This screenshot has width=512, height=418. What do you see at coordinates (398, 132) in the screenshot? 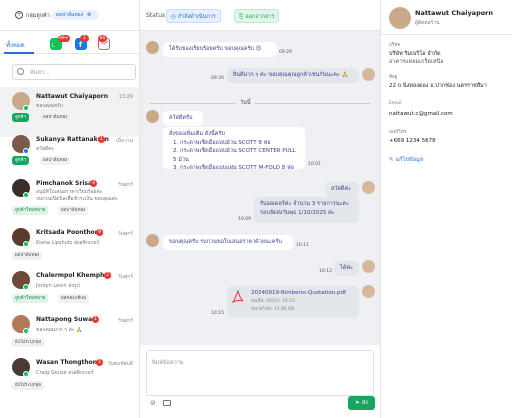
I see `phone-label: เบอร์โทร` at bounding box center [398, 132].